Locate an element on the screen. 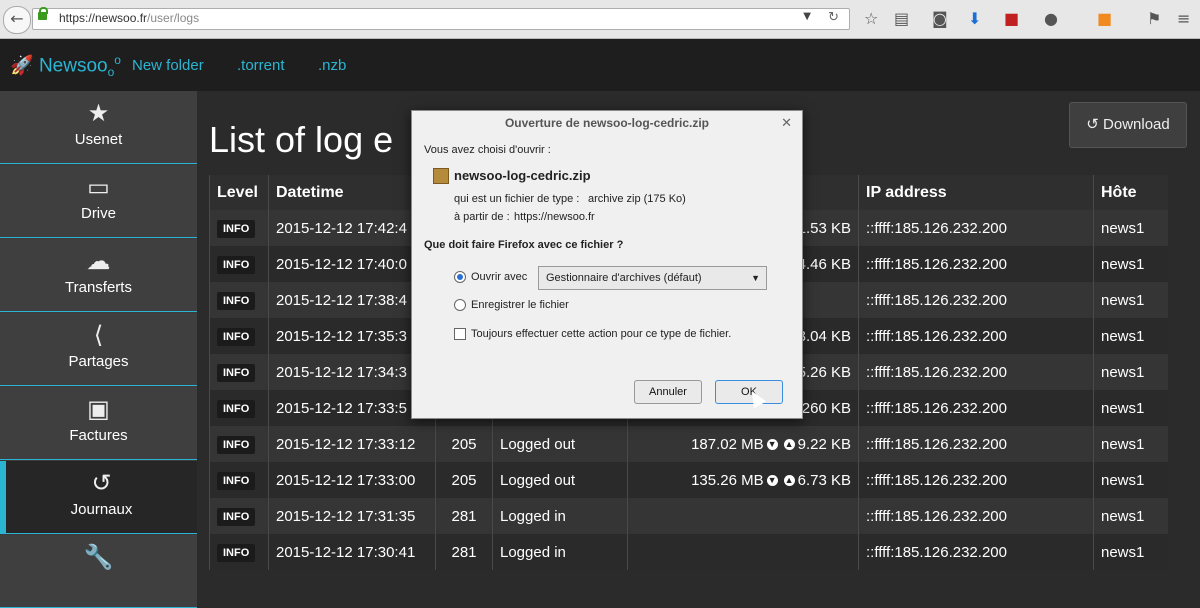 The image size is (1200, 608). upload-size: 260 KB is located at coordinates (826, 408).